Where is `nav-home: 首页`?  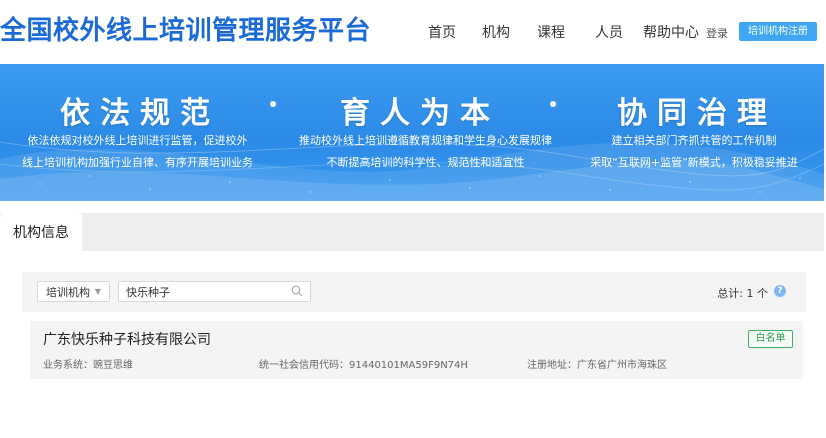
nav-home: 首页 is located at coordinates (442, 32).